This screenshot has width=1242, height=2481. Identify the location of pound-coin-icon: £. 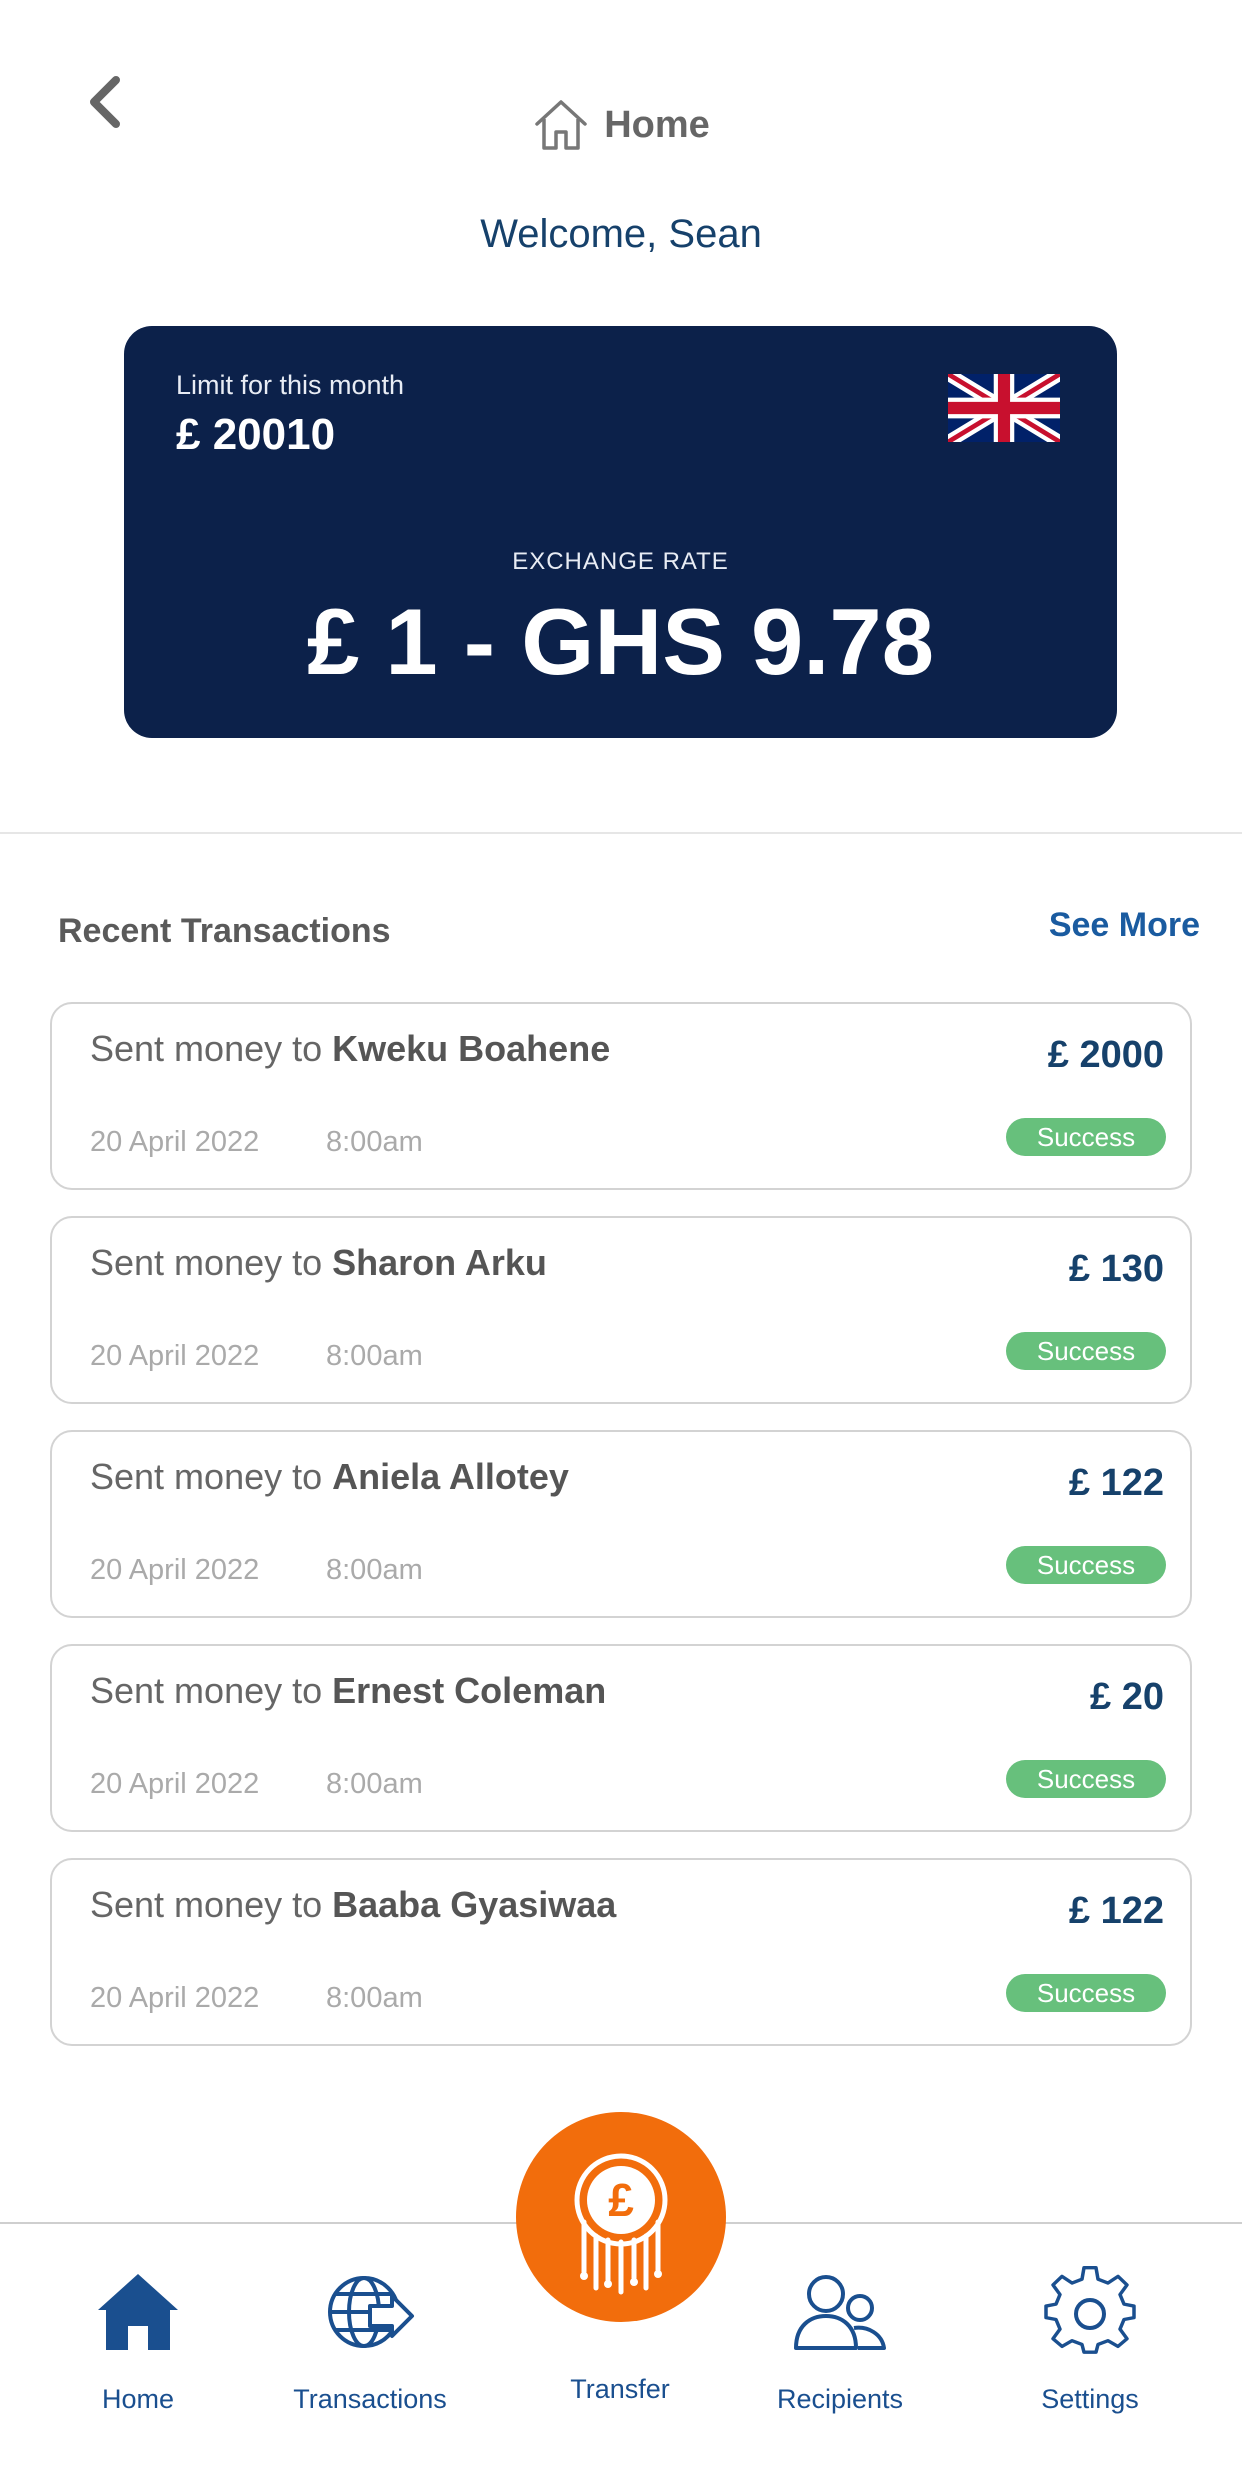
(621, 2224).